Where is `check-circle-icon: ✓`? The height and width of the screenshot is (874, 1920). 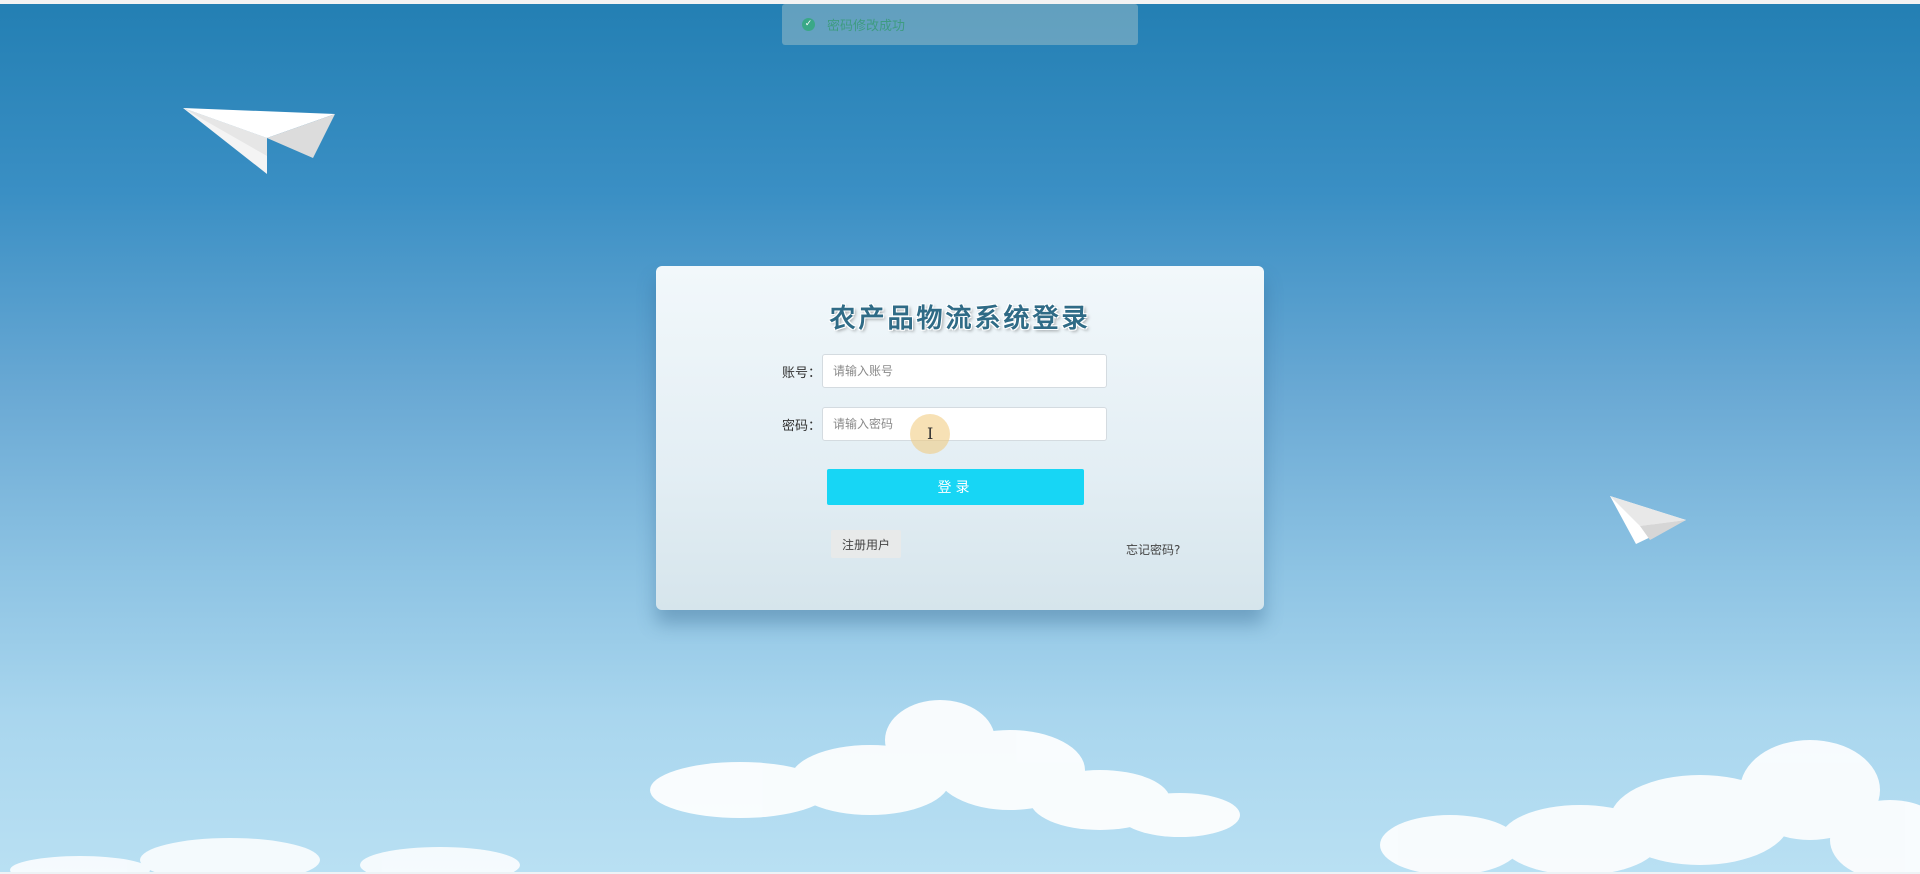
check-circle-icon: ✓ is located at coordinates (808, 24).